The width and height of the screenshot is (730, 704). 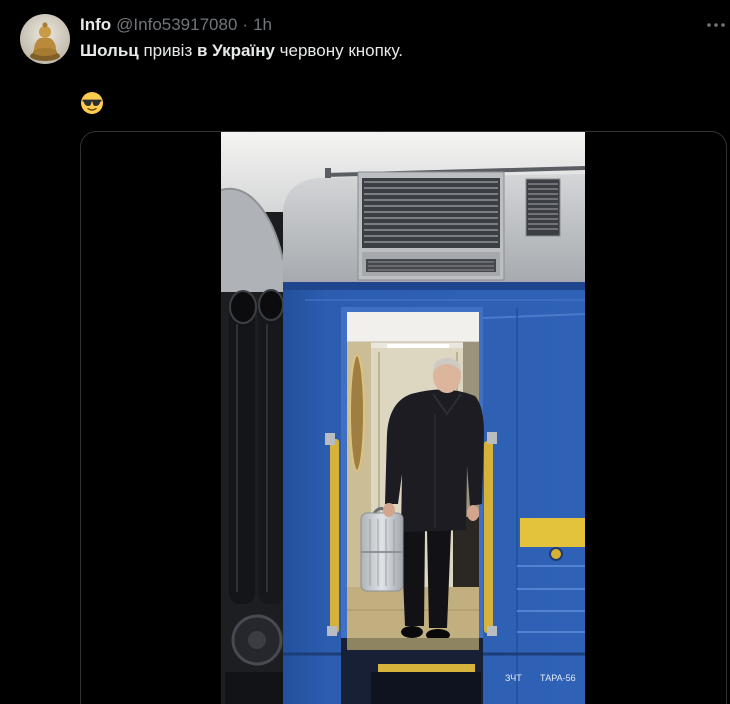 I want to click on text-bold-scholz: Шольц, so click(x=109, y=50).